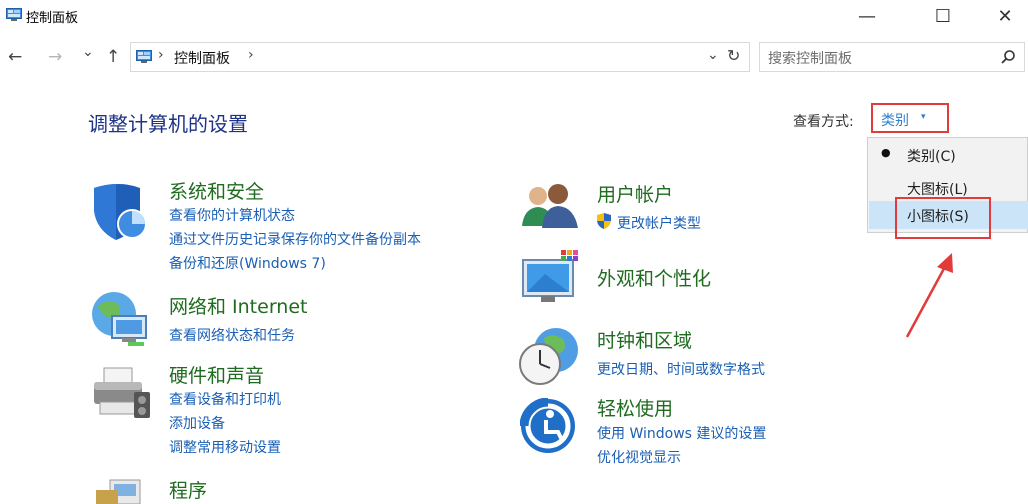 The image size is (1028, 504). What do you see at coordinates (659, 223) in the screenshot?
I see `link-change-account-type: 更改帐户类型` at bounding box center [659, 223].